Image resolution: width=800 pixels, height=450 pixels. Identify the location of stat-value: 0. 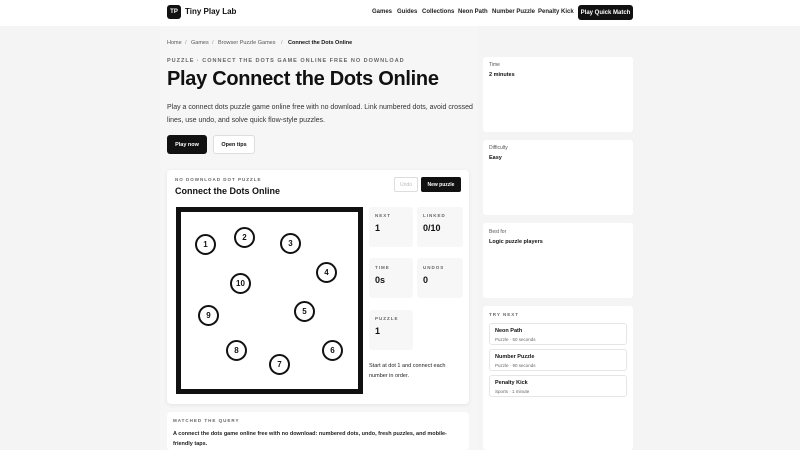
(426, 280).